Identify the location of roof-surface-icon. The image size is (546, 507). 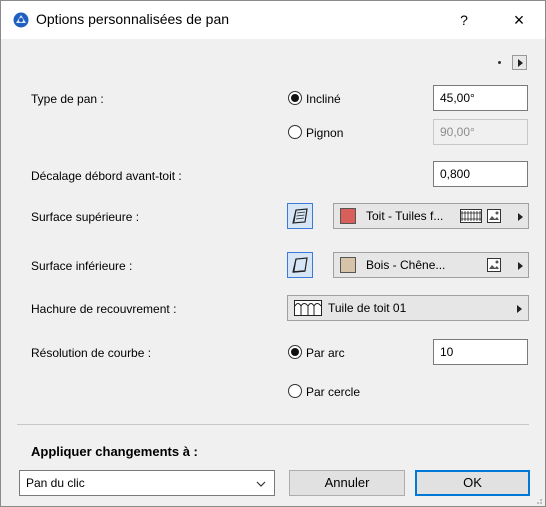
(300, 216).